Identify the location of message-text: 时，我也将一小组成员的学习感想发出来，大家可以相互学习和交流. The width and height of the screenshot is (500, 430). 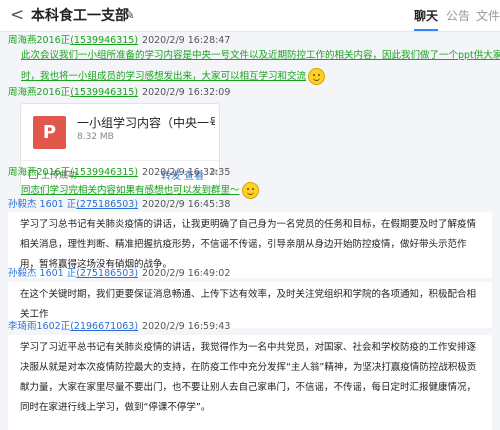
(164, 76).